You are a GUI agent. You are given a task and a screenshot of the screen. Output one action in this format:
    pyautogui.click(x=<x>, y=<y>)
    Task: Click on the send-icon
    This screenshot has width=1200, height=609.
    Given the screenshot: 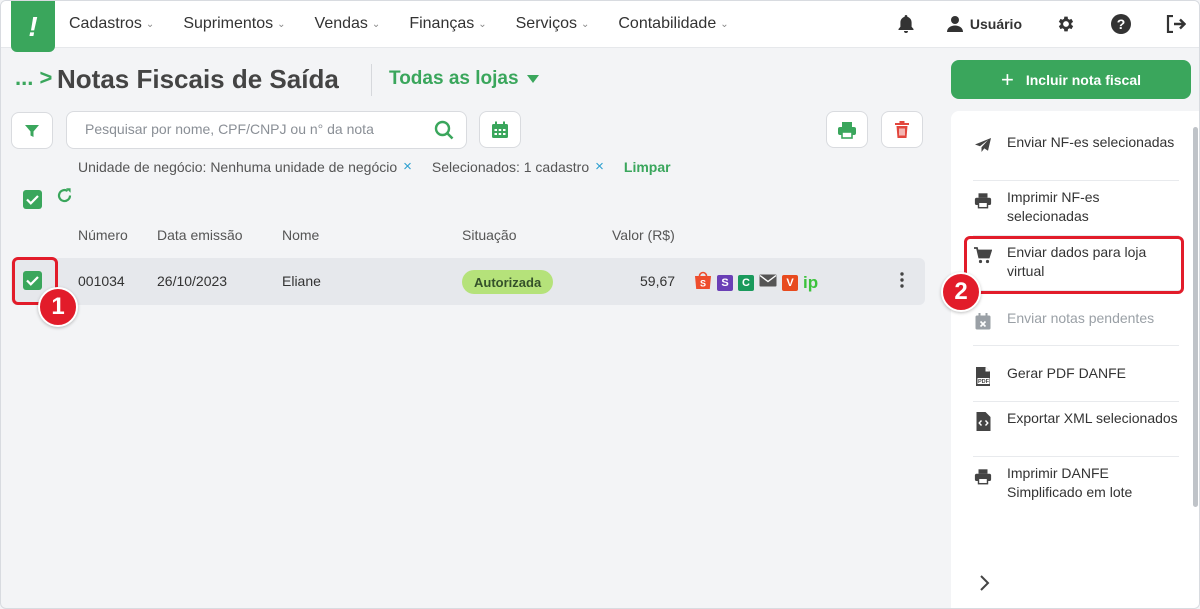 What is the action you would take?
    pyautogui.click(x=983, y=145)
    